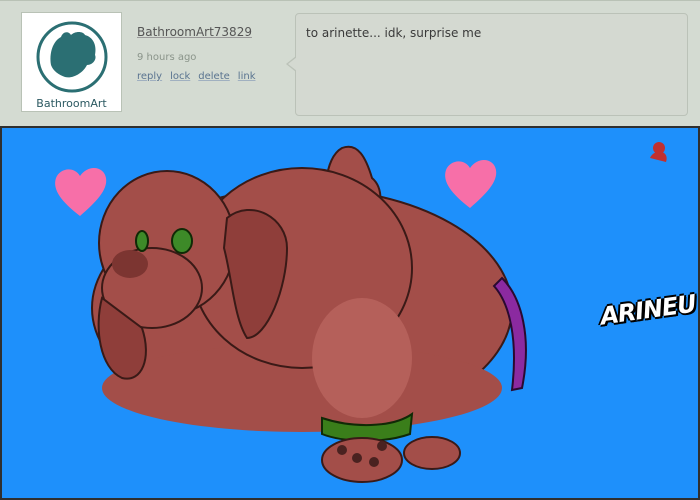 The width and height of the screenshot is (700, 500). What do you see at coordinates (180, 76) in the screenshot?
I see `lock-link: lock` at bounding box center [180, 76].